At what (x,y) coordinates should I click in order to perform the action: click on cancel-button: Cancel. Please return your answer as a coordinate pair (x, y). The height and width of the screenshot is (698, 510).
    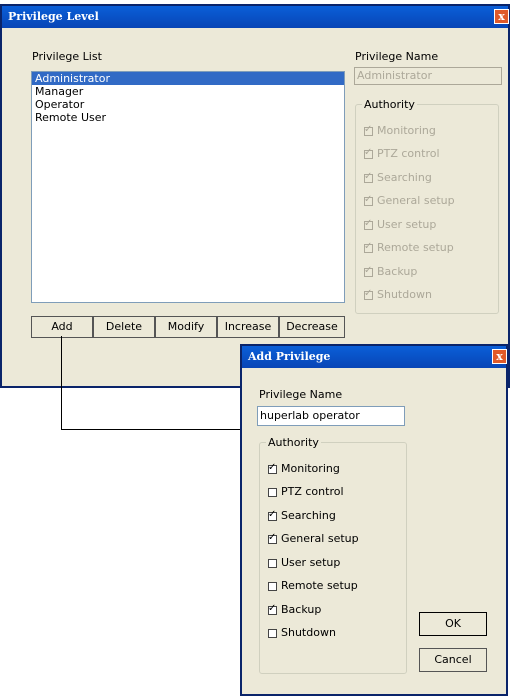
    Looking at the image, I should click on (453, 660).